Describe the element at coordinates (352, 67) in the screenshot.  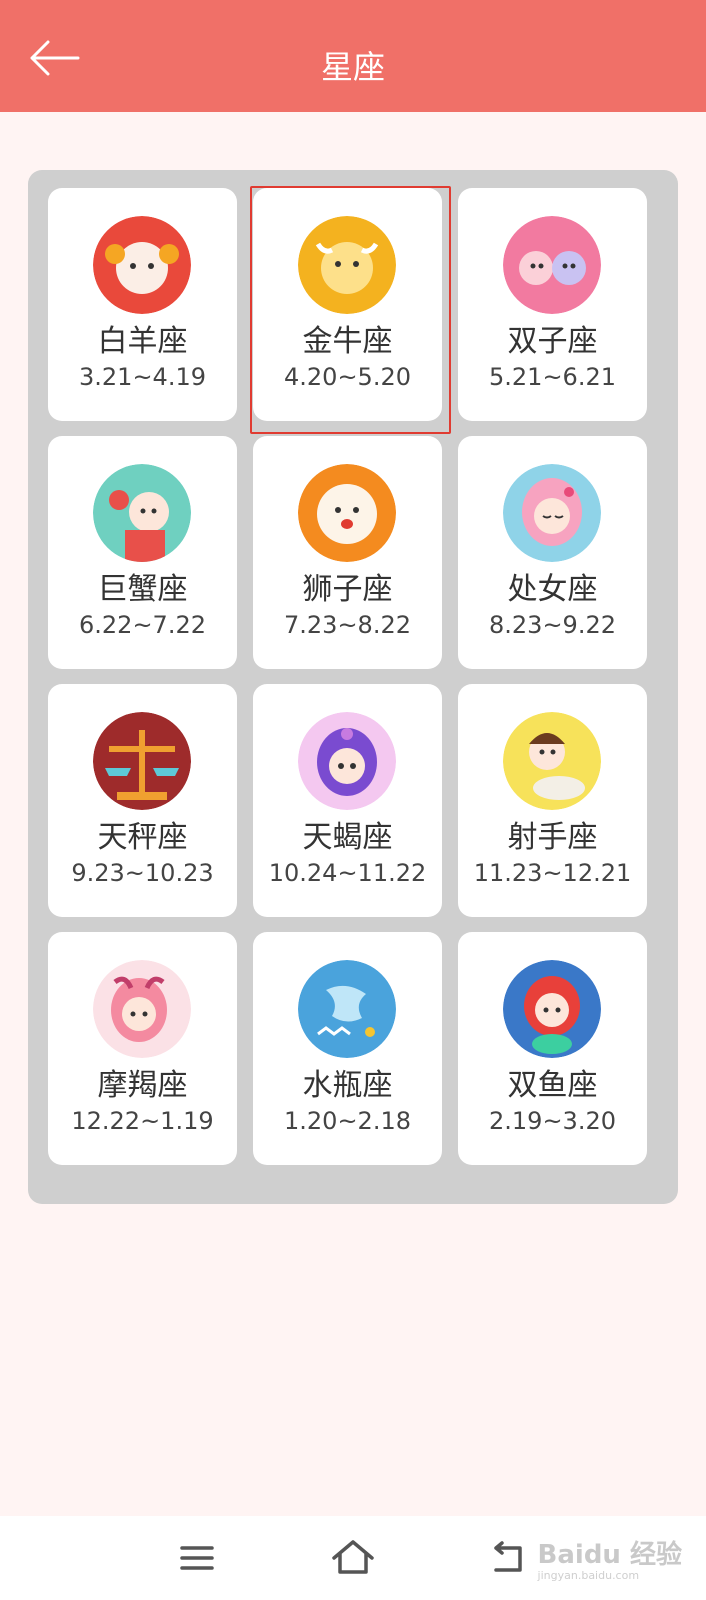
I see `page-title: 星座` at that location.